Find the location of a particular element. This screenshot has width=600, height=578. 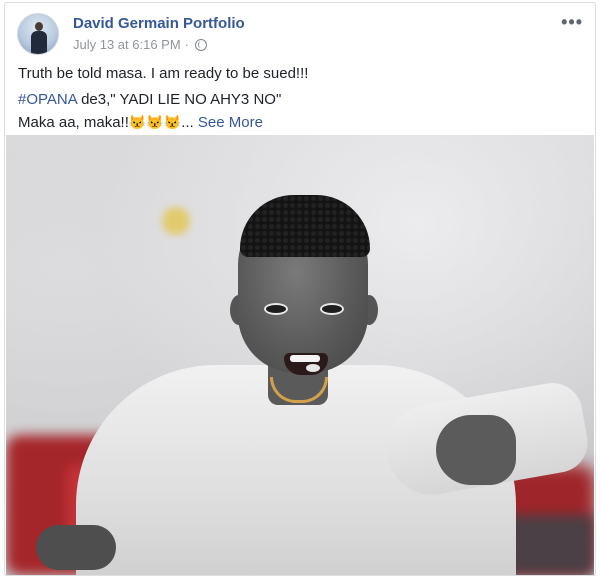

pouting-cat-emoji: 😾😾😾 is located at coordinates (155, 122).